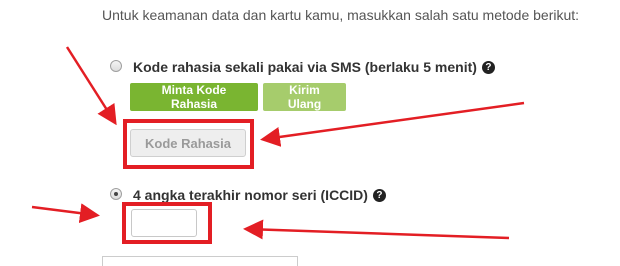 This screenshot has width=620, height=266. I want to click on arrow-top-right, so click(392, 124).